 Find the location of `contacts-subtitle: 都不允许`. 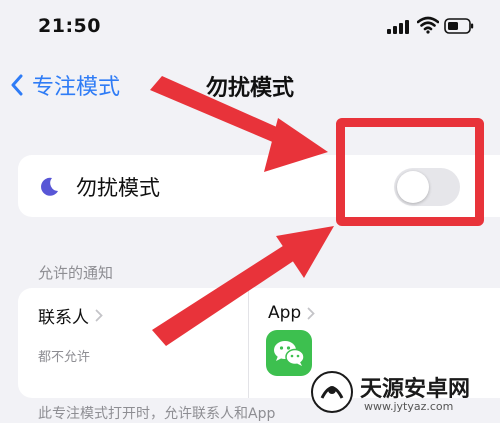

contacts-subtitle: 都不允许 is located at coordinates (64, 357).